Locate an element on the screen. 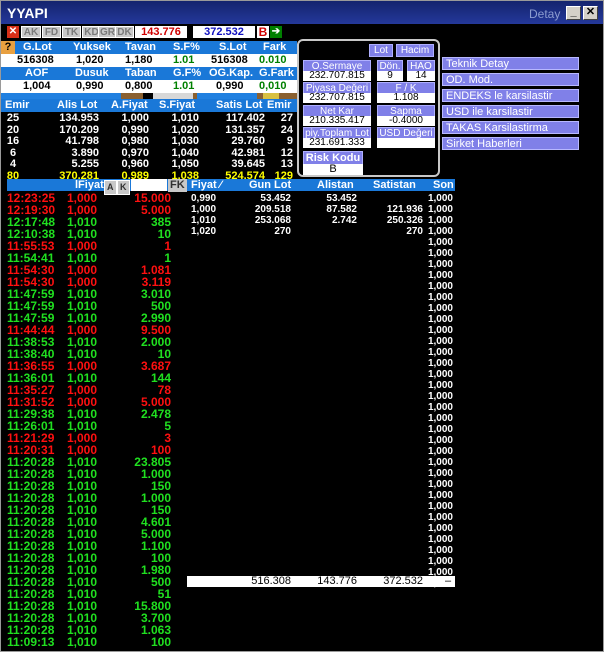  total-gun-lot: 516.308 is located at coordinates (271, 581).